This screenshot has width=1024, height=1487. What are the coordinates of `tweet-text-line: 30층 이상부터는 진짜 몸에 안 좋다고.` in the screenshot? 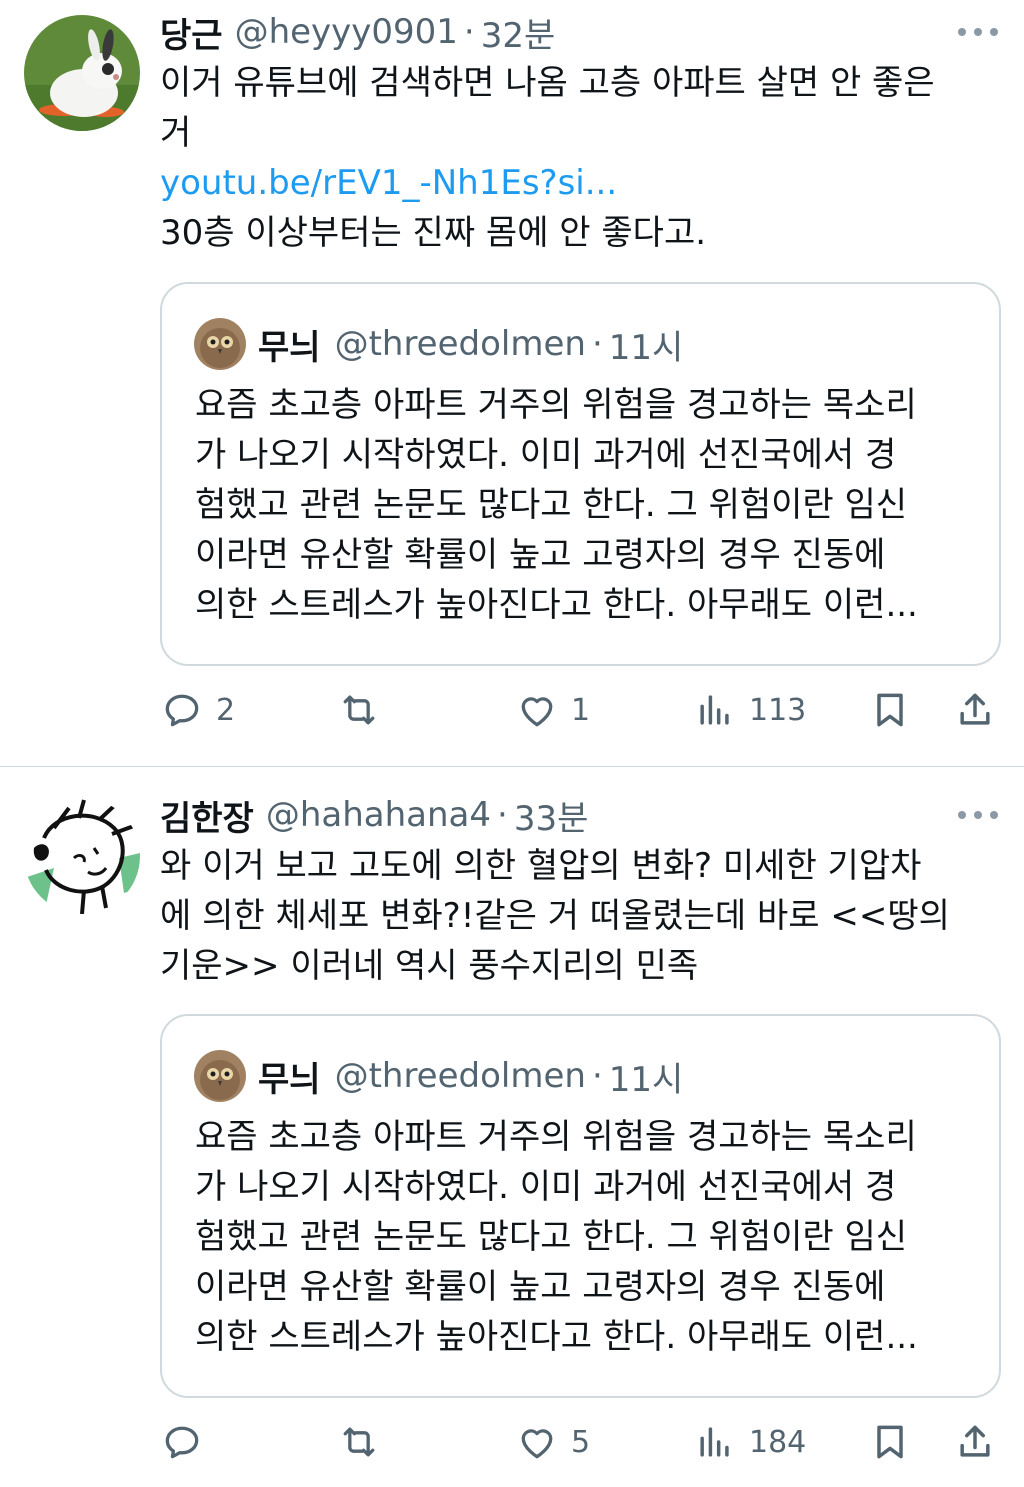 It's located at (433, 233).